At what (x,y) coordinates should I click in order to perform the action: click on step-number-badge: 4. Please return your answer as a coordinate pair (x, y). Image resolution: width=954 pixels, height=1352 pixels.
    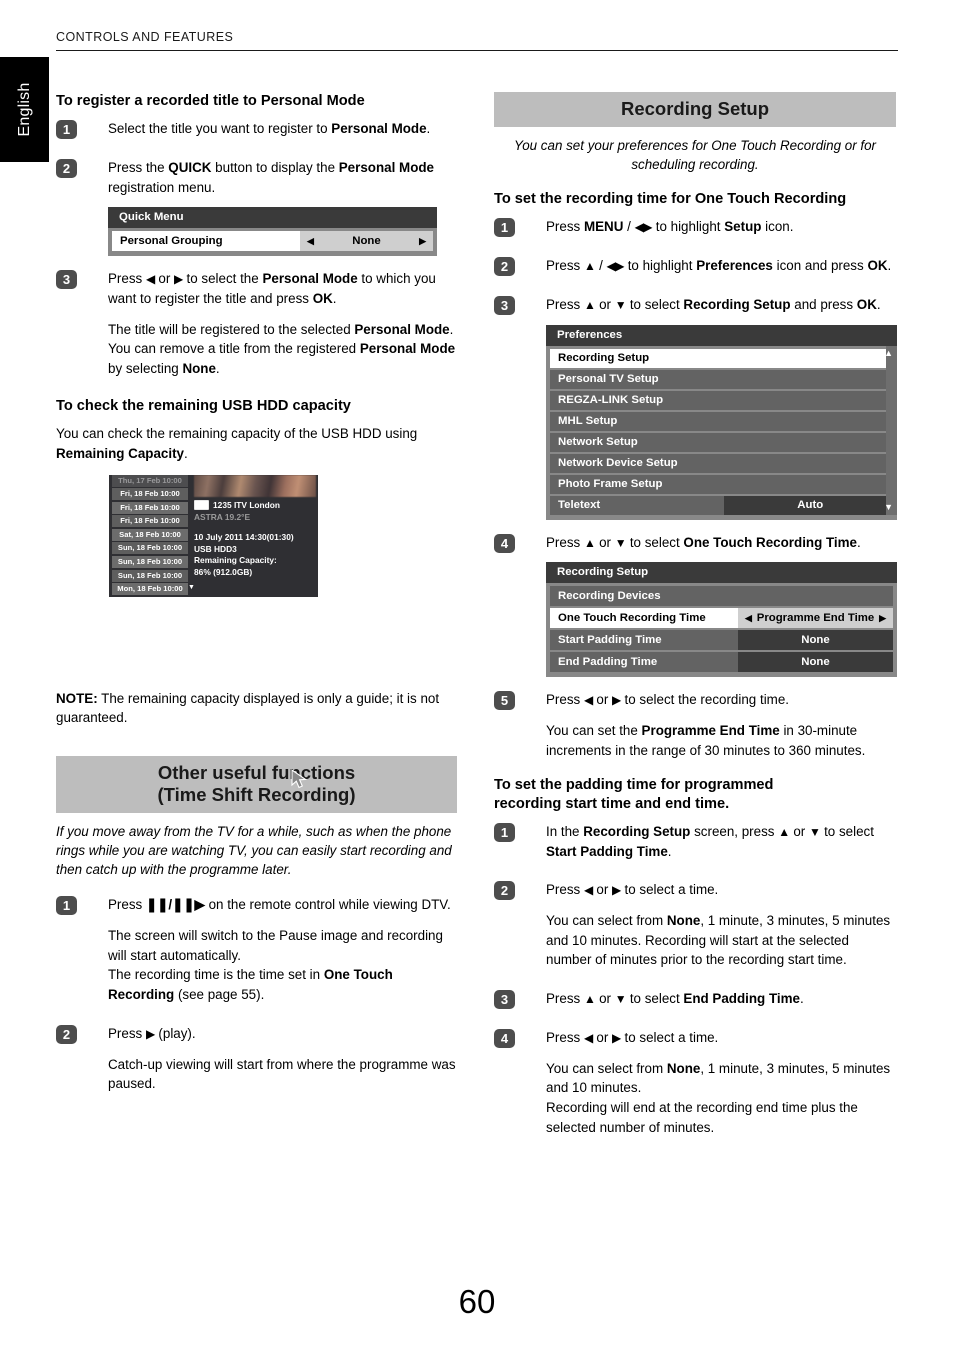
    Looking at the image, I should click on (504, 543).